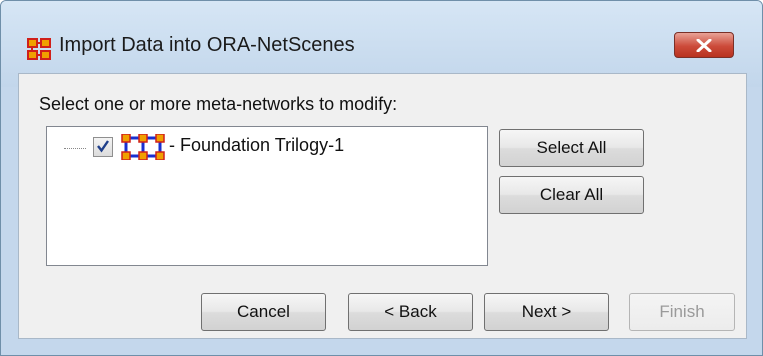 This screenshot has width=763, height=356. Describe the element at coordinates (263, 312) in the screenshot. I see `cancel-button: Cancel` at that location.